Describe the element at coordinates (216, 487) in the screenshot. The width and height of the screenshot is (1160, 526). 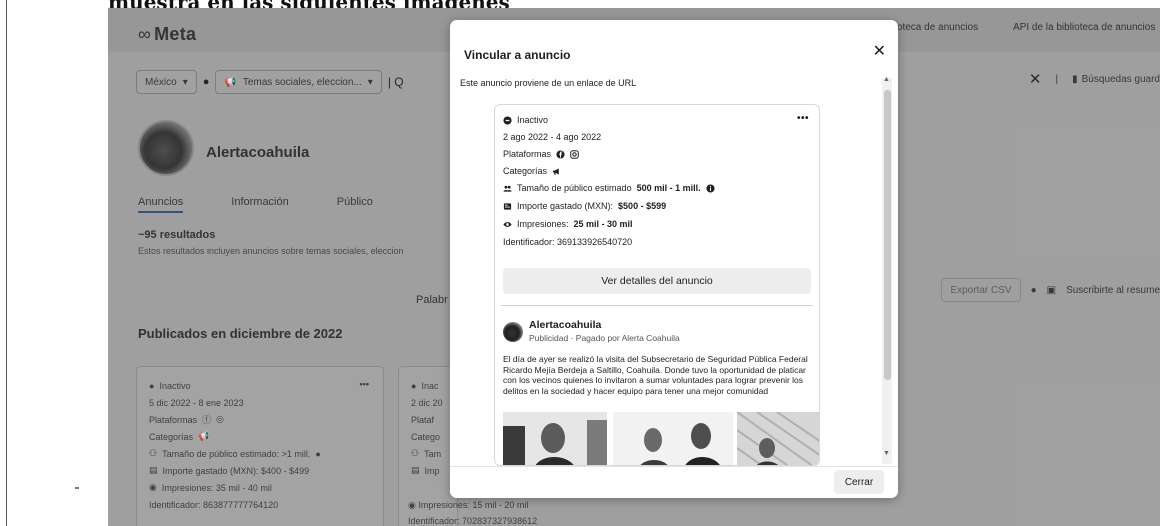
I see `impressions-text: Impresiones: 35 mil - 40 mil` at that location.